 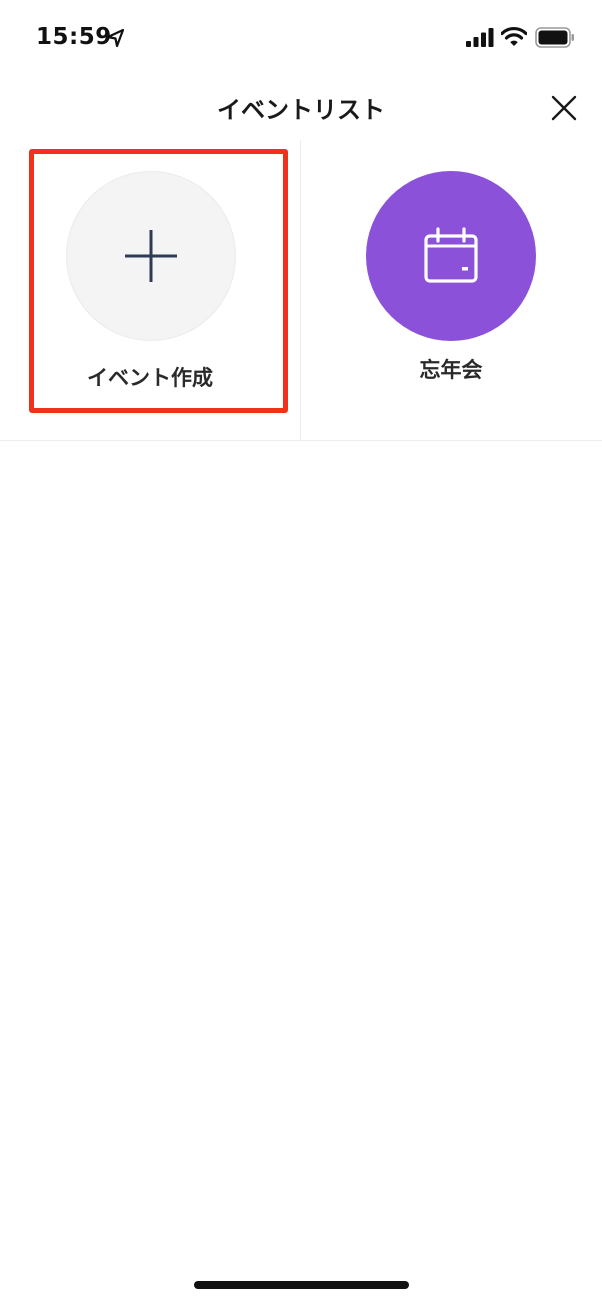 What do you see at coordinates (301, 1285) in the screenshot?
I see `home-indicator` at bounding box center [301, 1285].